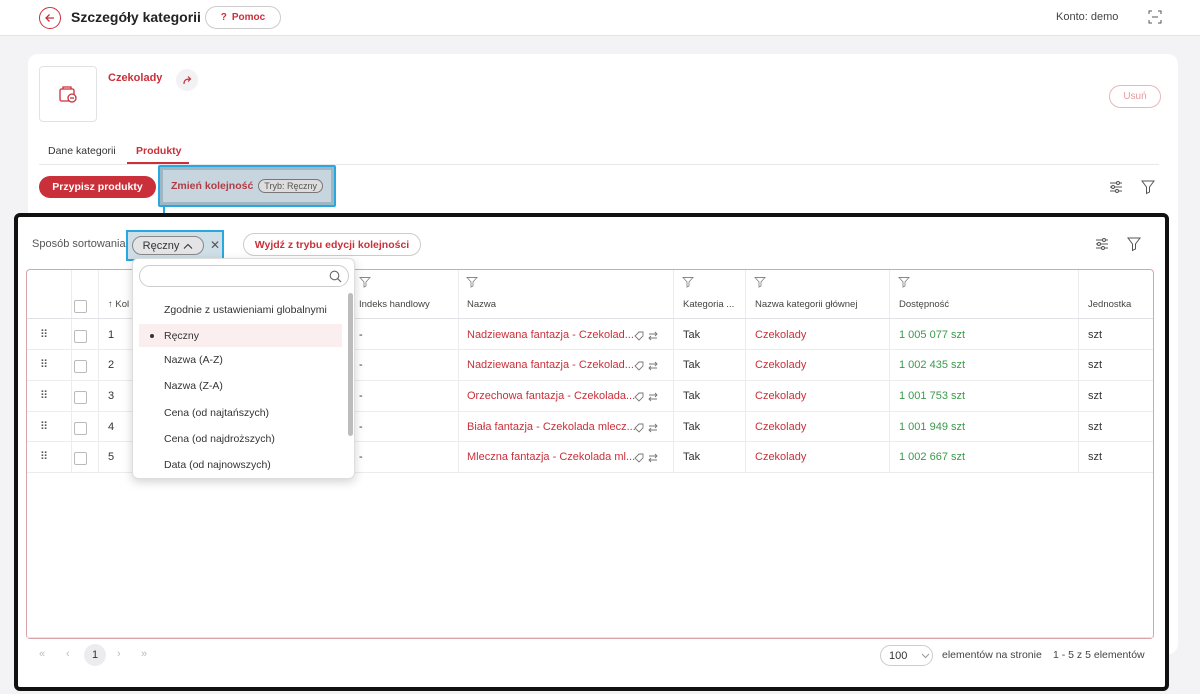 This screenshot has width=1200, height=694. I want to click on cell-order: 3, so click(111, 396).